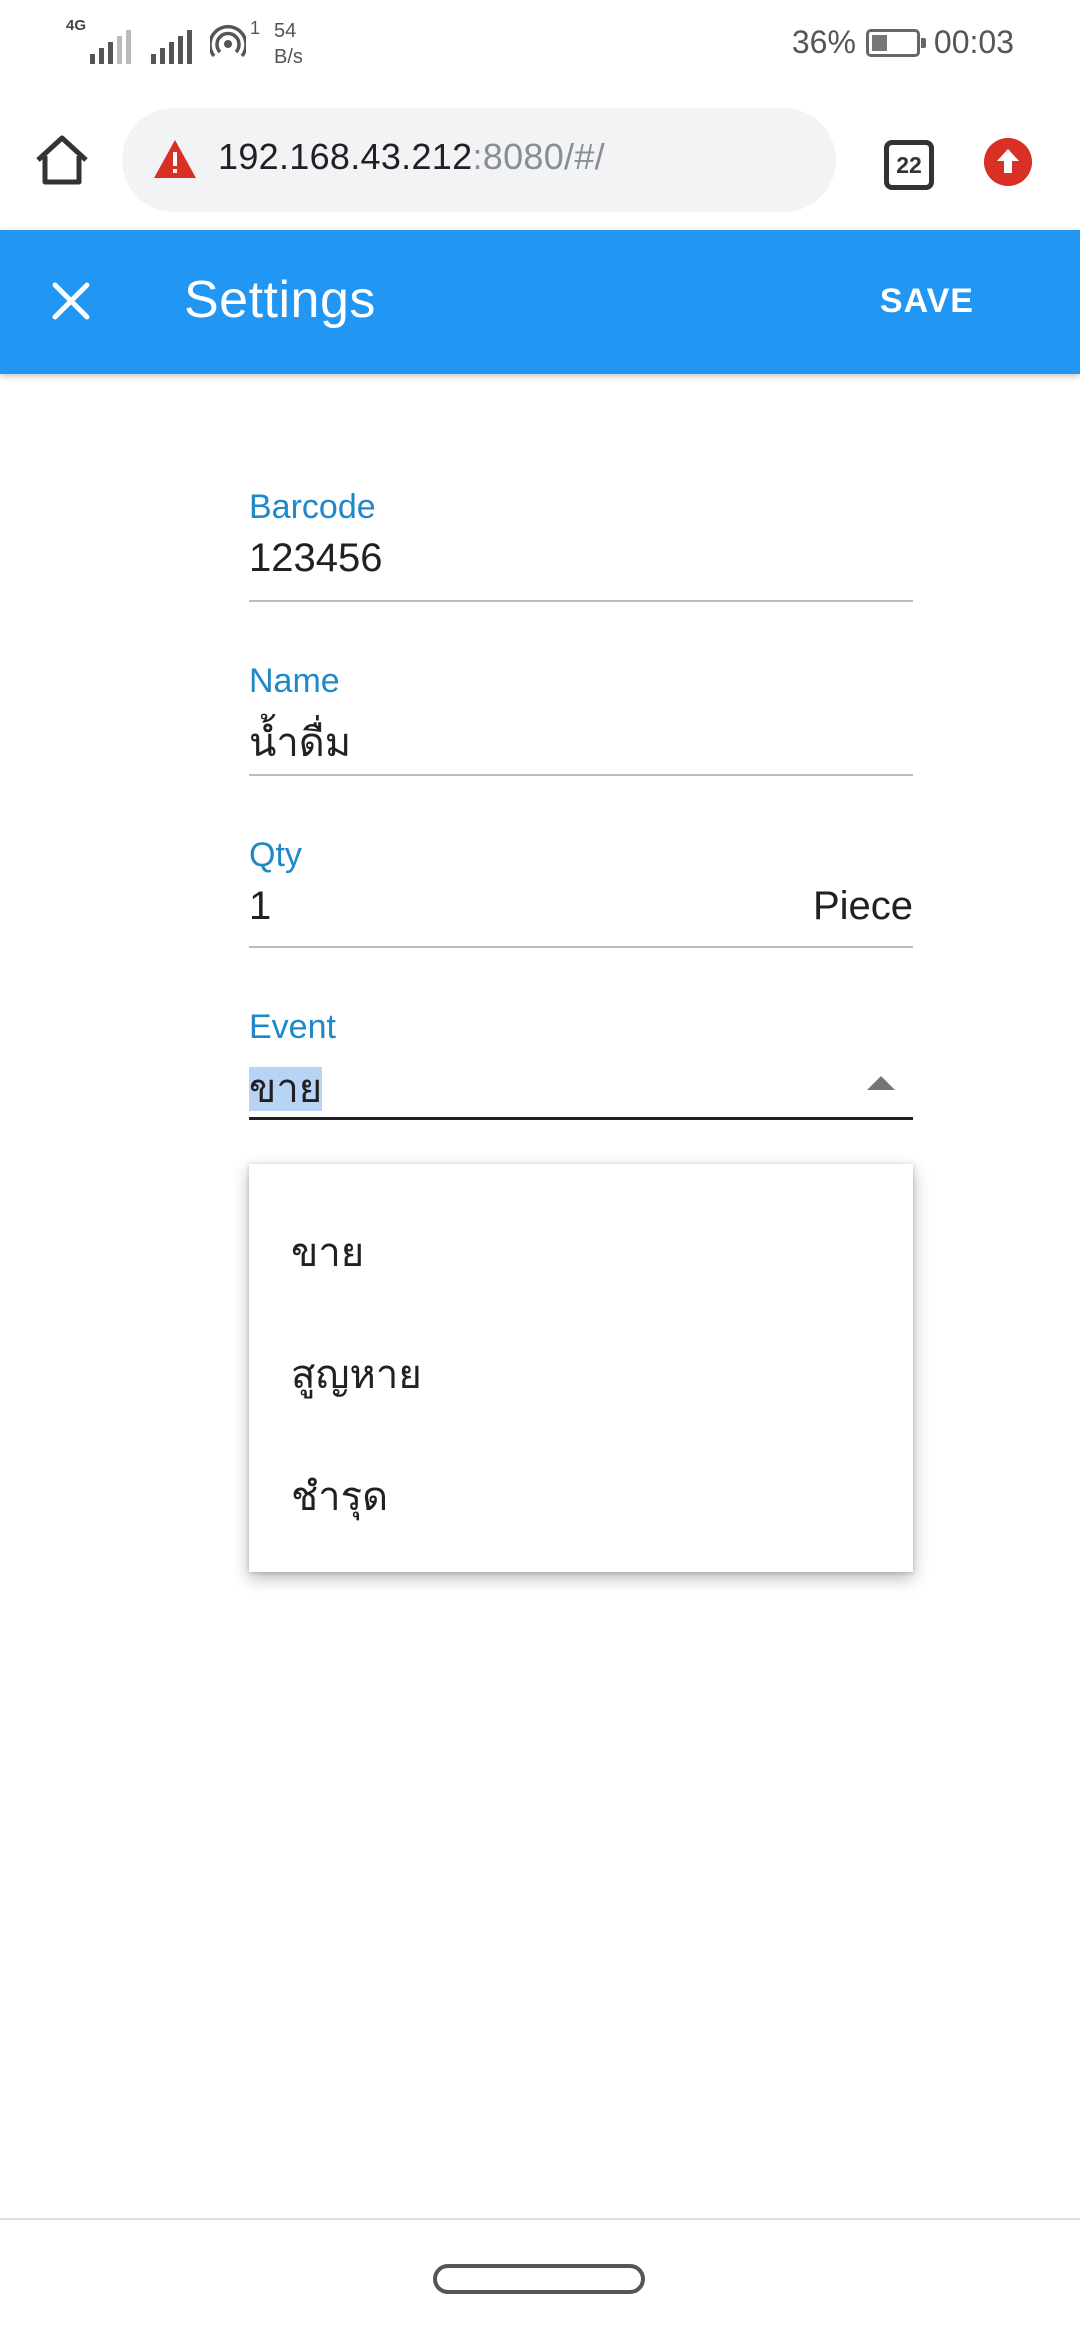 Image resolution: width=1080 pixels, height=2340 pixels. I want to click on qty-field: Qty 1 Piece, so click(581, 892).